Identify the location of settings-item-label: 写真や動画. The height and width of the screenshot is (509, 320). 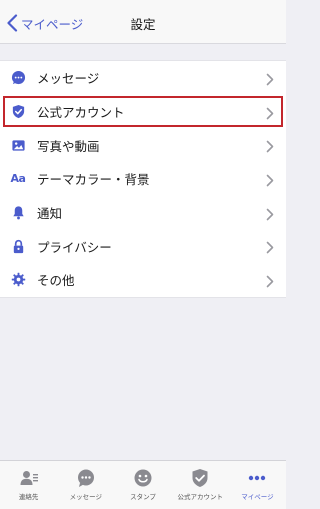
(68, 146).